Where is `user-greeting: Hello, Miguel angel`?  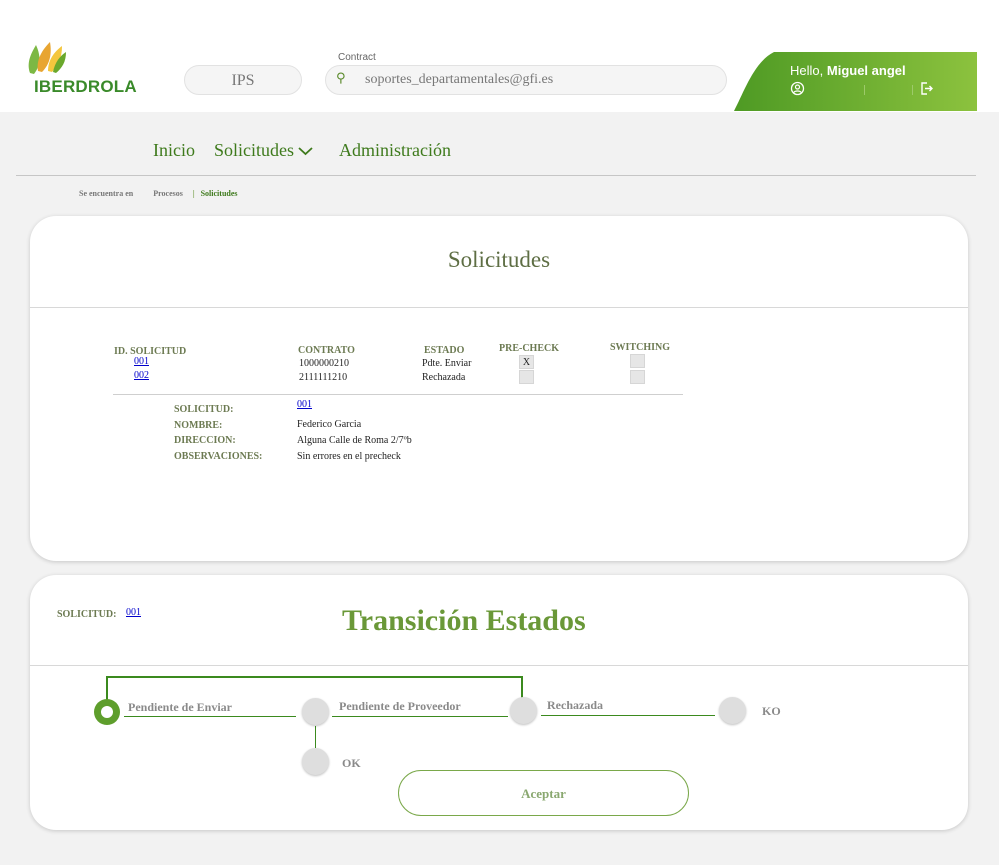 user-greeting: Hello, Miguel angel is located at coordinates (848, 70).